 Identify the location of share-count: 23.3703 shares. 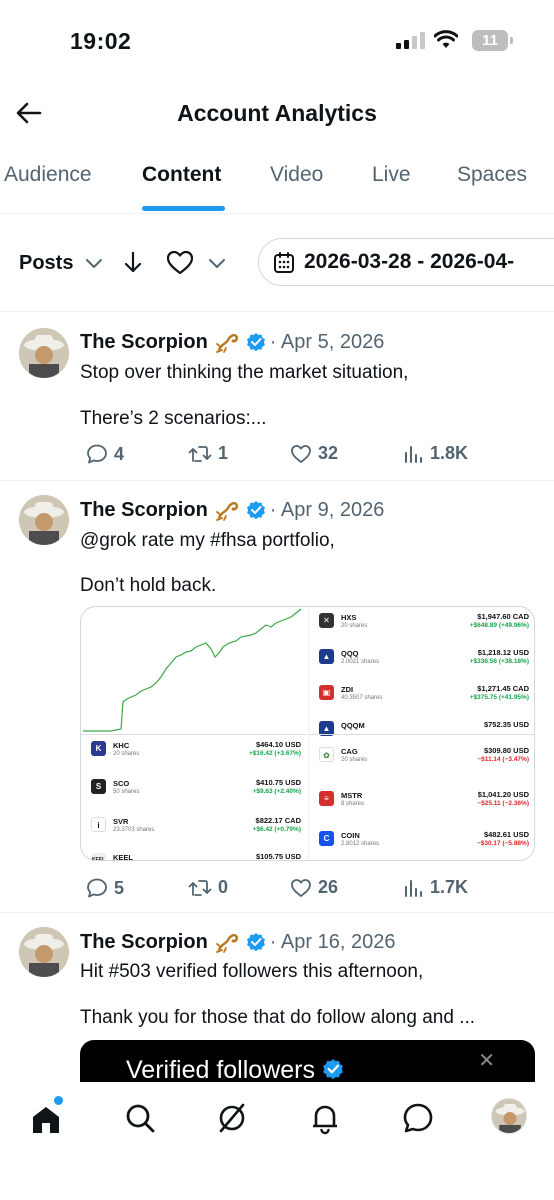
(134, 830).